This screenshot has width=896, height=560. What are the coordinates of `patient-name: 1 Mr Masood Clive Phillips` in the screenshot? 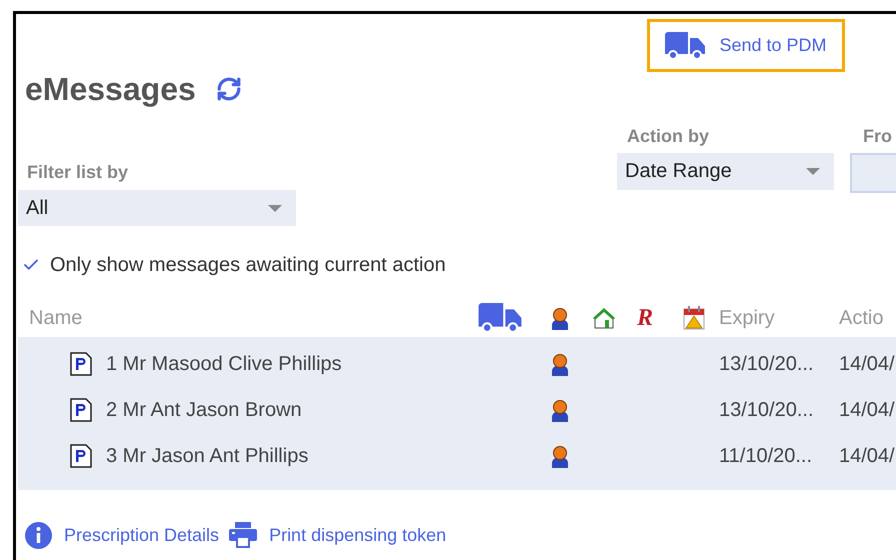 It's located at (224, 364).